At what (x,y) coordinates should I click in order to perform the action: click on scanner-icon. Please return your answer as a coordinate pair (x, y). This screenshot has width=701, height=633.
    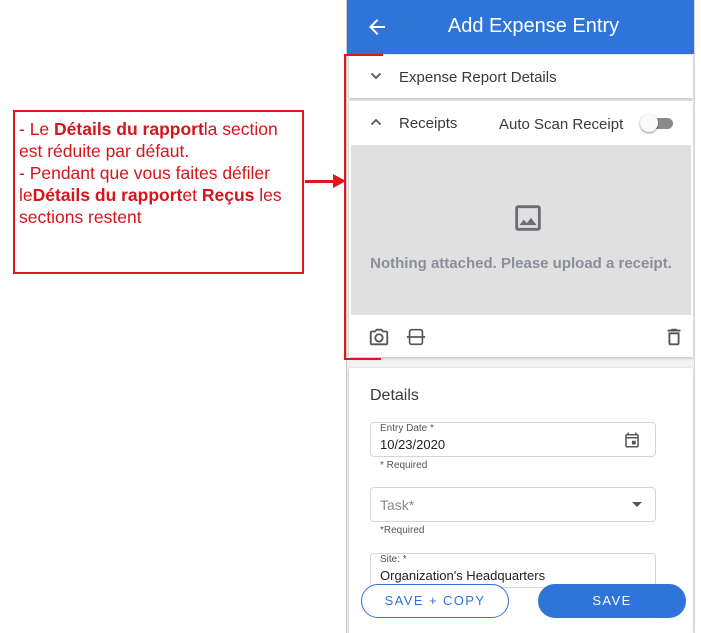
    Looking at the image, I should click on (416, 337).